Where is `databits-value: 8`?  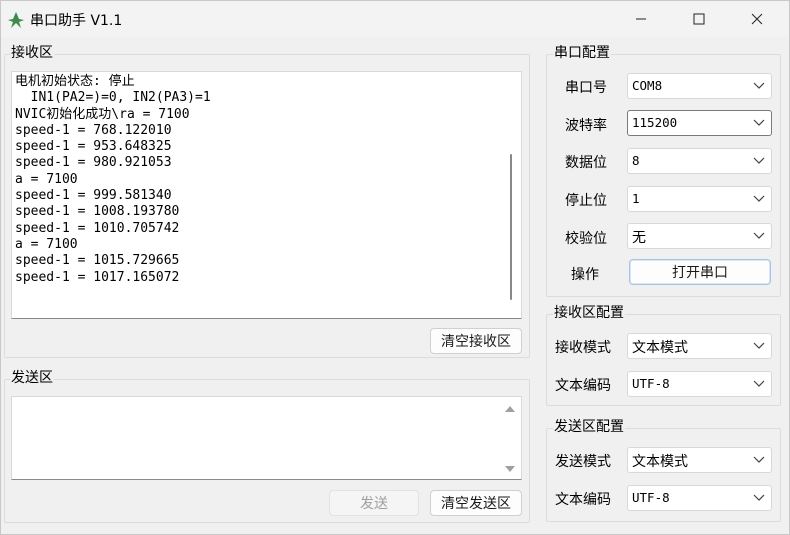
databits-value: 8 is located at coordinates (636, 160).